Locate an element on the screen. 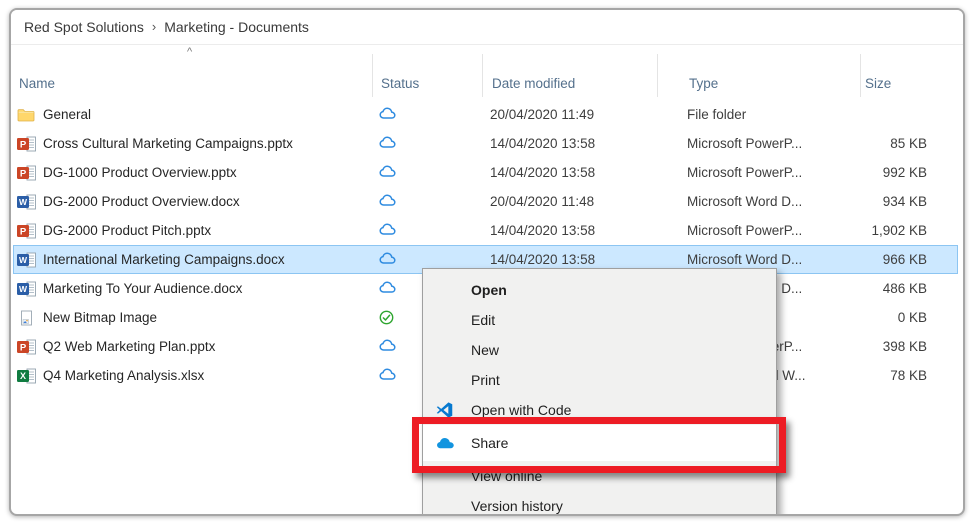 The image size is (975, 525). column-header-size: Size is located at coordinates (909, 83).